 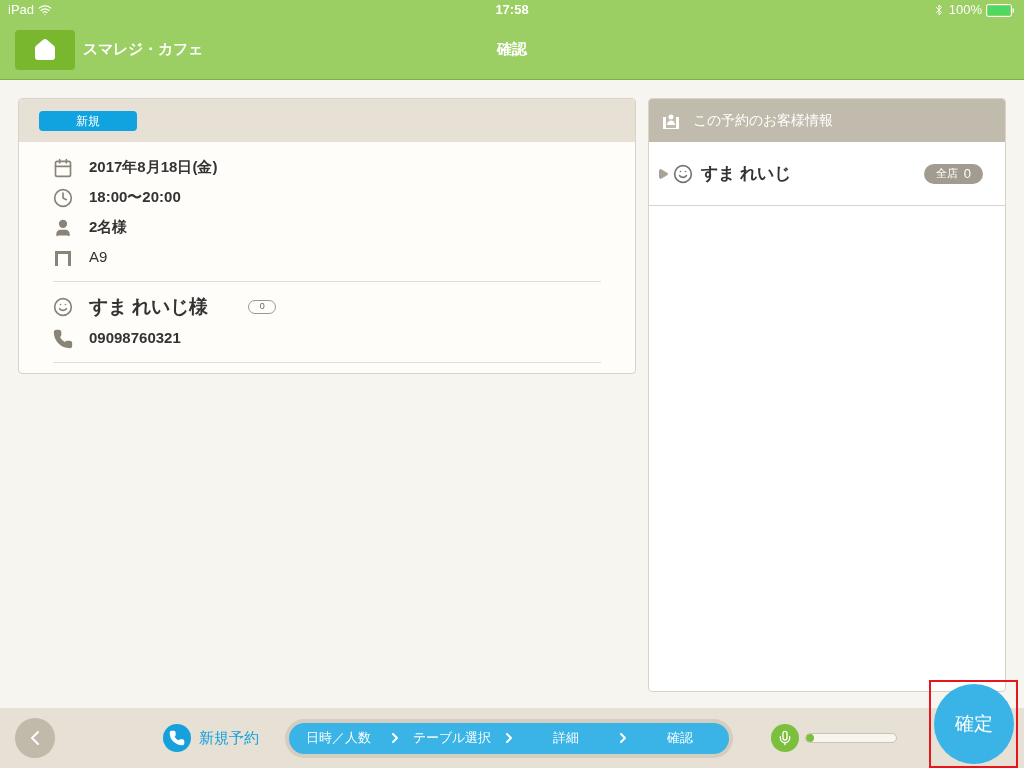 I want to click on mic-button, so click(x=785, y=738).